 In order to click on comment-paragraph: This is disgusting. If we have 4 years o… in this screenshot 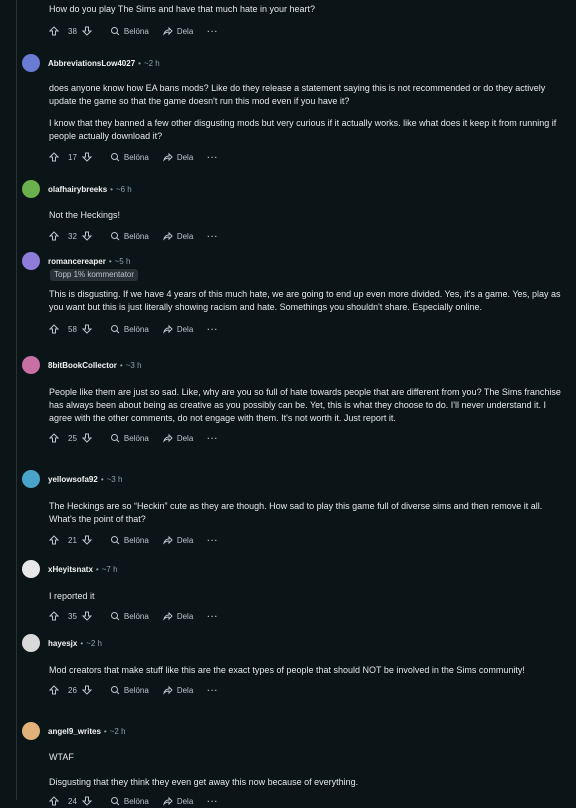, I will do `click(305, 300)`.